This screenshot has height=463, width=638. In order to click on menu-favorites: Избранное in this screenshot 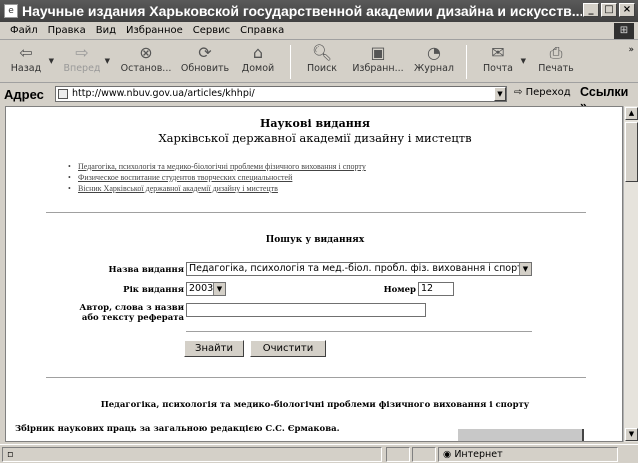, I will do `click(154, 30)`.